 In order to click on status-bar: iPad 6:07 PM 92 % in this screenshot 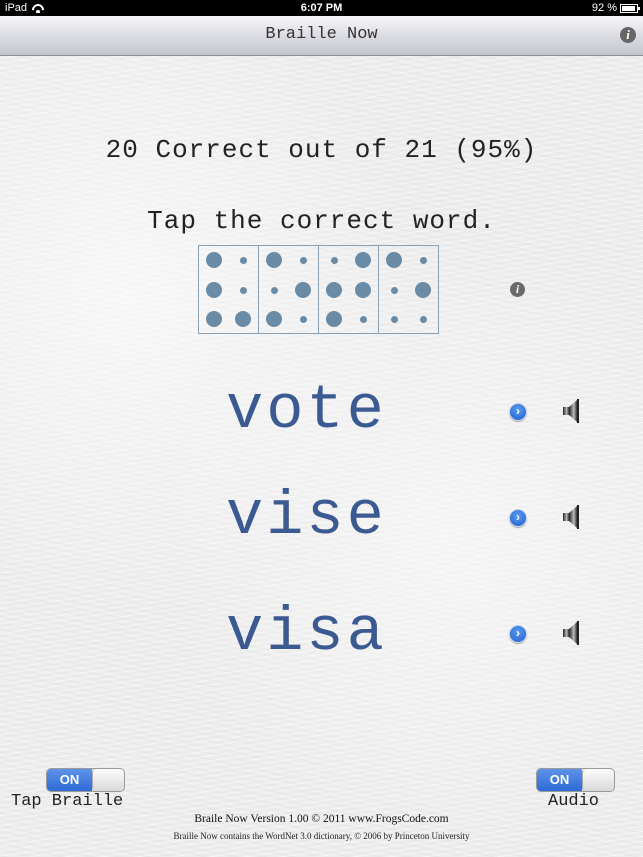, I will do `click(321, 8)`.